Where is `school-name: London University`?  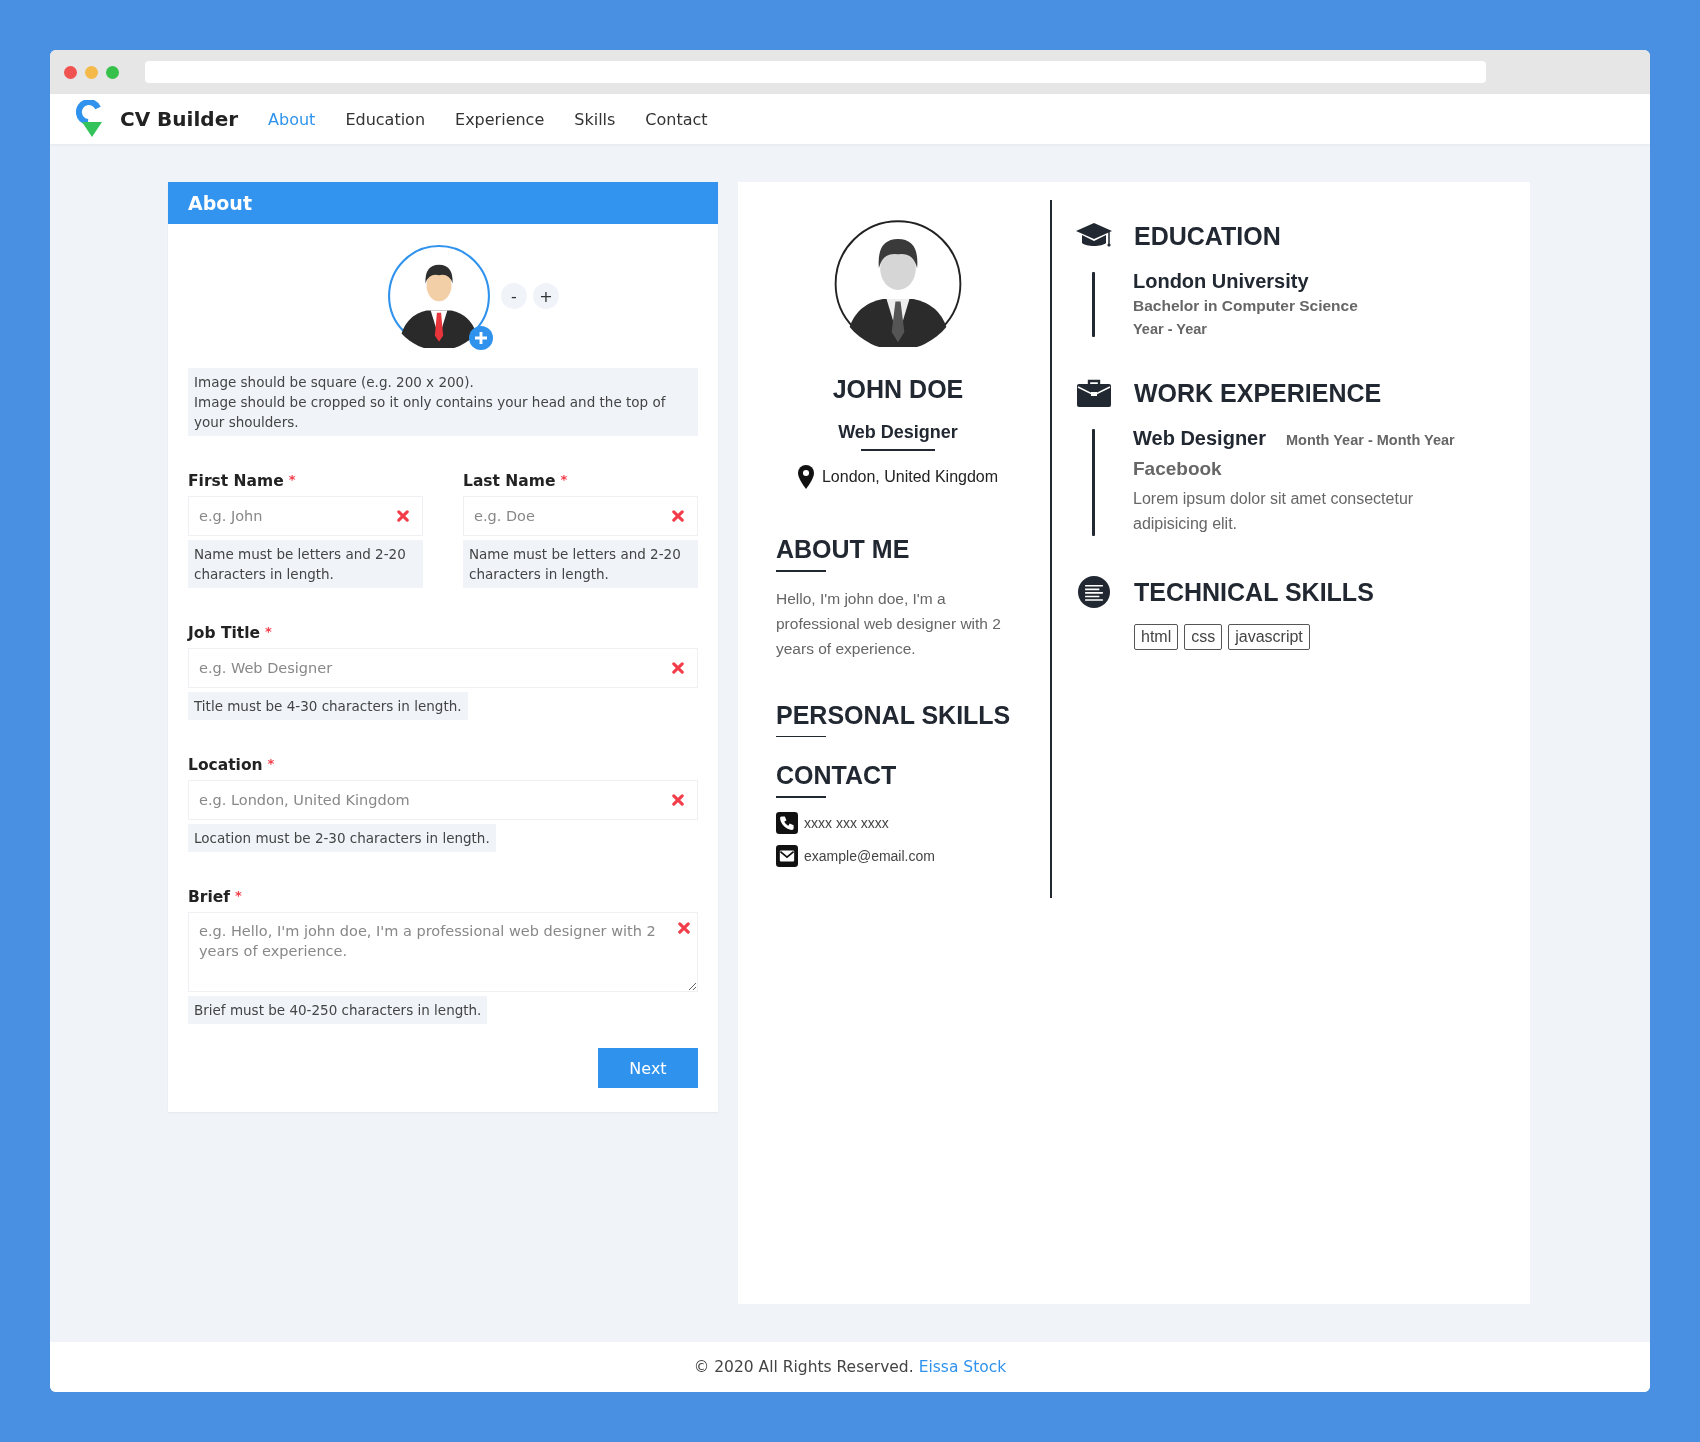 school-name: London University is located at coordinates (1221, 281).